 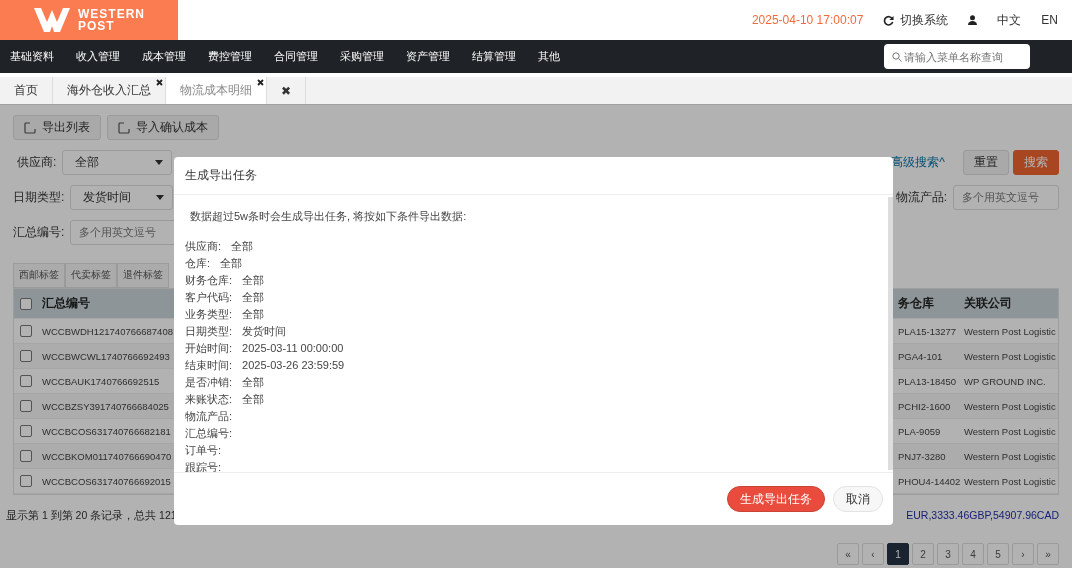 I want to click on condition-label: 订单号:, so click(x=203, y=450).